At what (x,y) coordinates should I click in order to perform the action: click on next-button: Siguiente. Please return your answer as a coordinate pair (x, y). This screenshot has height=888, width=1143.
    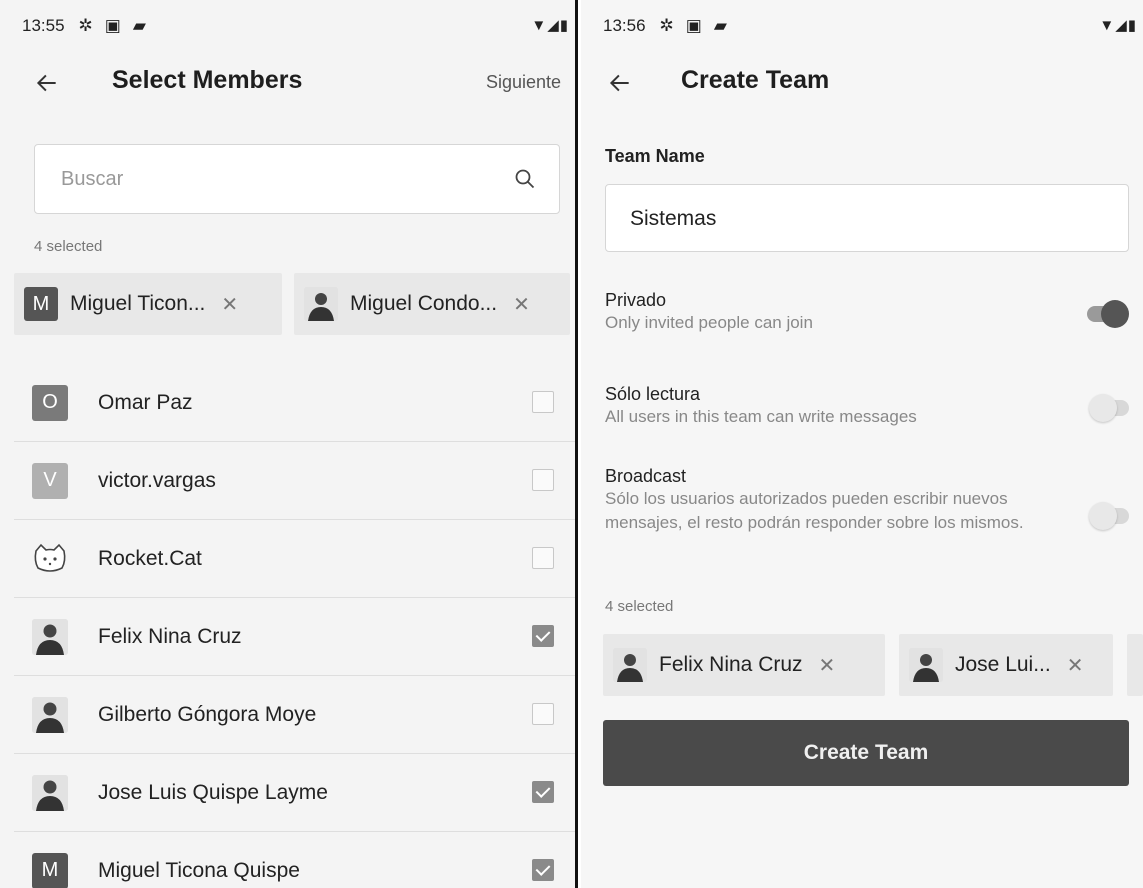
    Looking at the image, I should click on (523, 82).